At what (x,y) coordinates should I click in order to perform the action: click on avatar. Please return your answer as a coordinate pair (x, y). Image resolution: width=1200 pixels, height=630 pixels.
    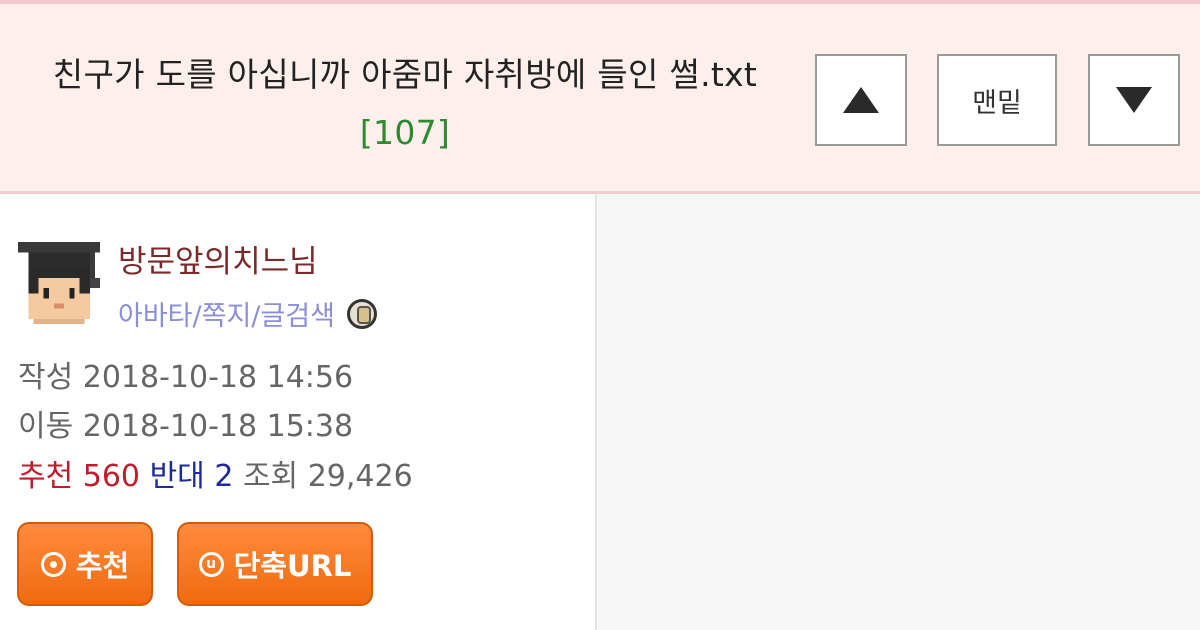
    Looking at the image, I should click on (59, 283).